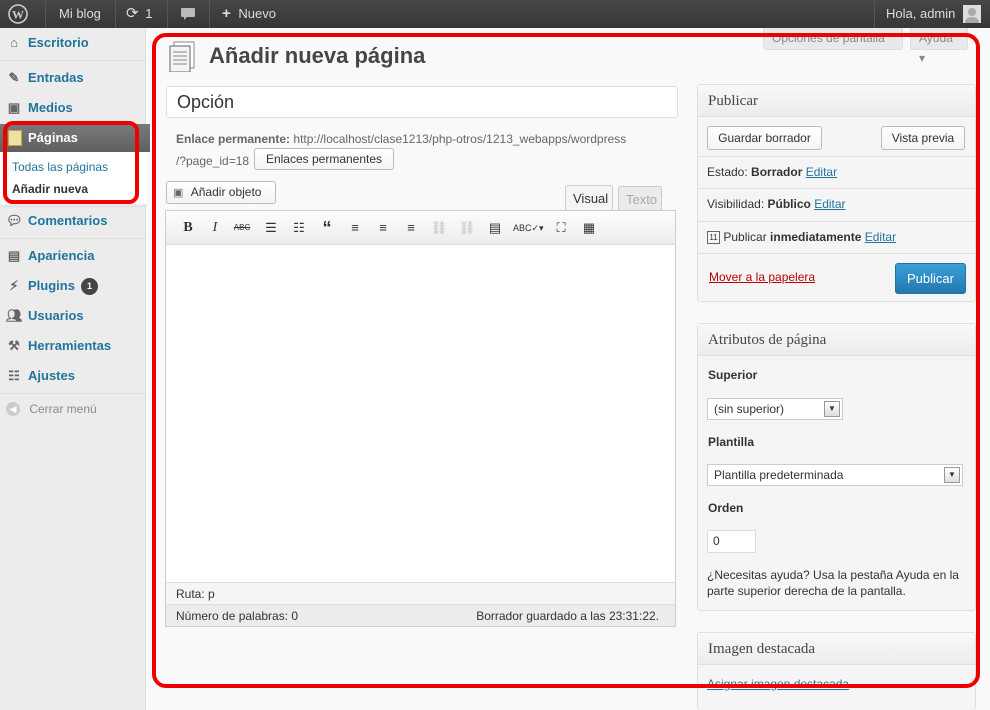  Describe the element at coordinates (930, 278) in the screenshot. I see `publish-button: Publicar` at that location.